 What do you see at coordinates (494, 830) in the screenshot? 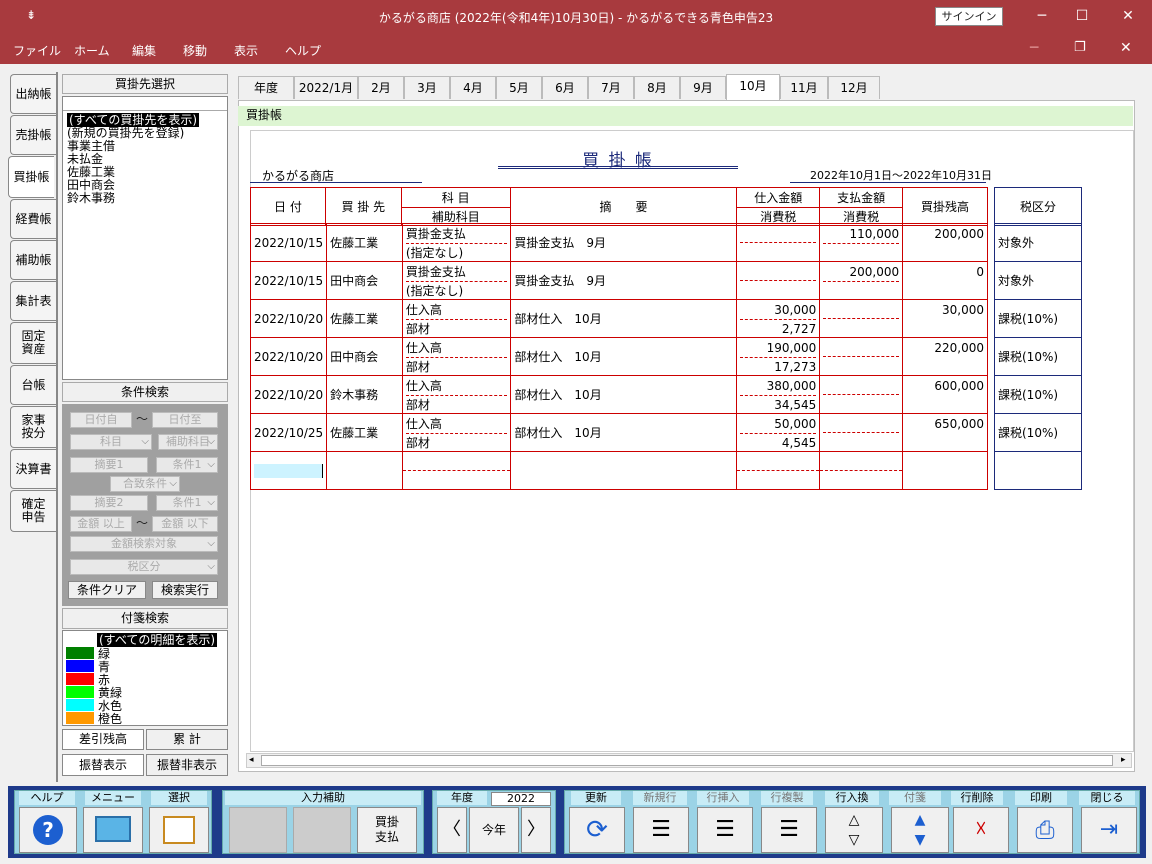
I see `this-year-button: 今年` at bounding box center [494, 830].